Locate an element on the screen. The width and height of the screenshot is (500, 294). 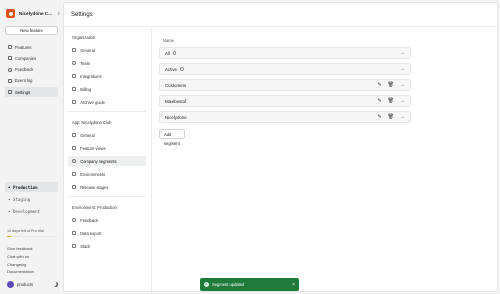
settings-item-label: Release stages is located at coordinates (94, 187).